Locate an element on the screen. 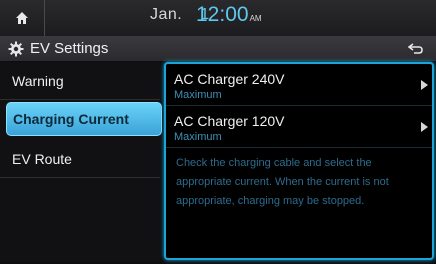 This screenshot has width=436, height=264. title-bar: EV Settings is located at coordinates (218, 49).